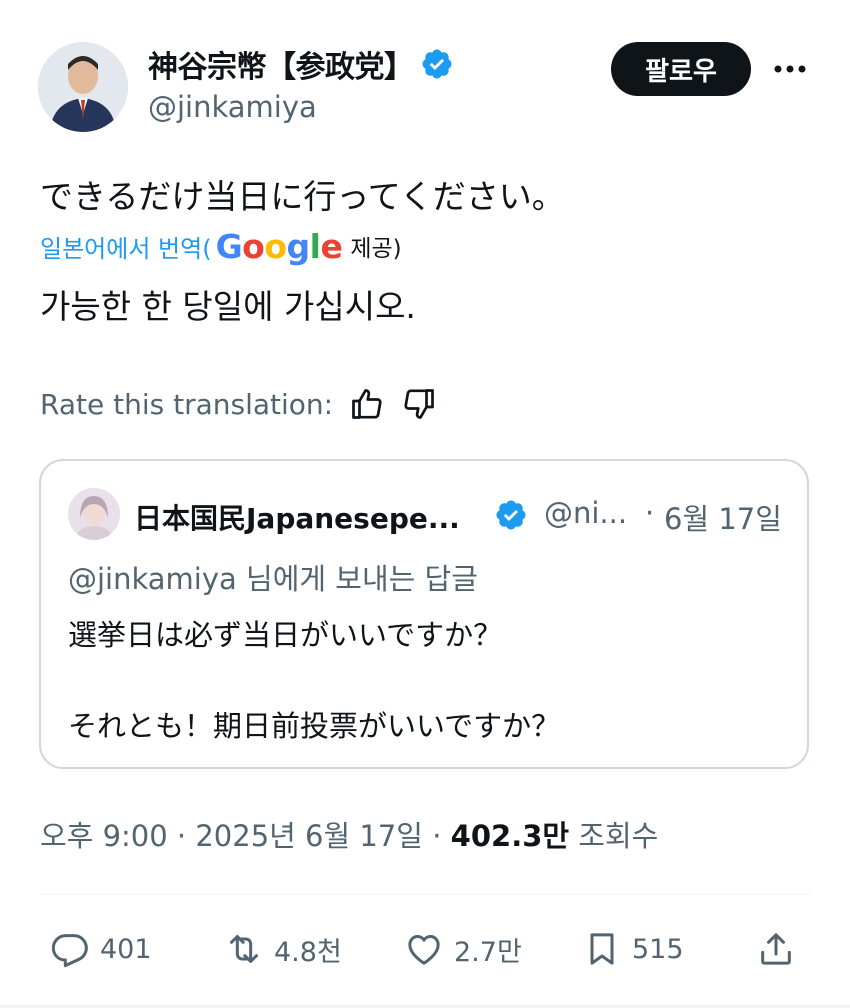 Image resolution: width=850 pixels, height=1008 pixels. What do you see at coordinates (436, 64) in the screenshot?
I see `verified-badge-icon` at bounding box center [436, 64].